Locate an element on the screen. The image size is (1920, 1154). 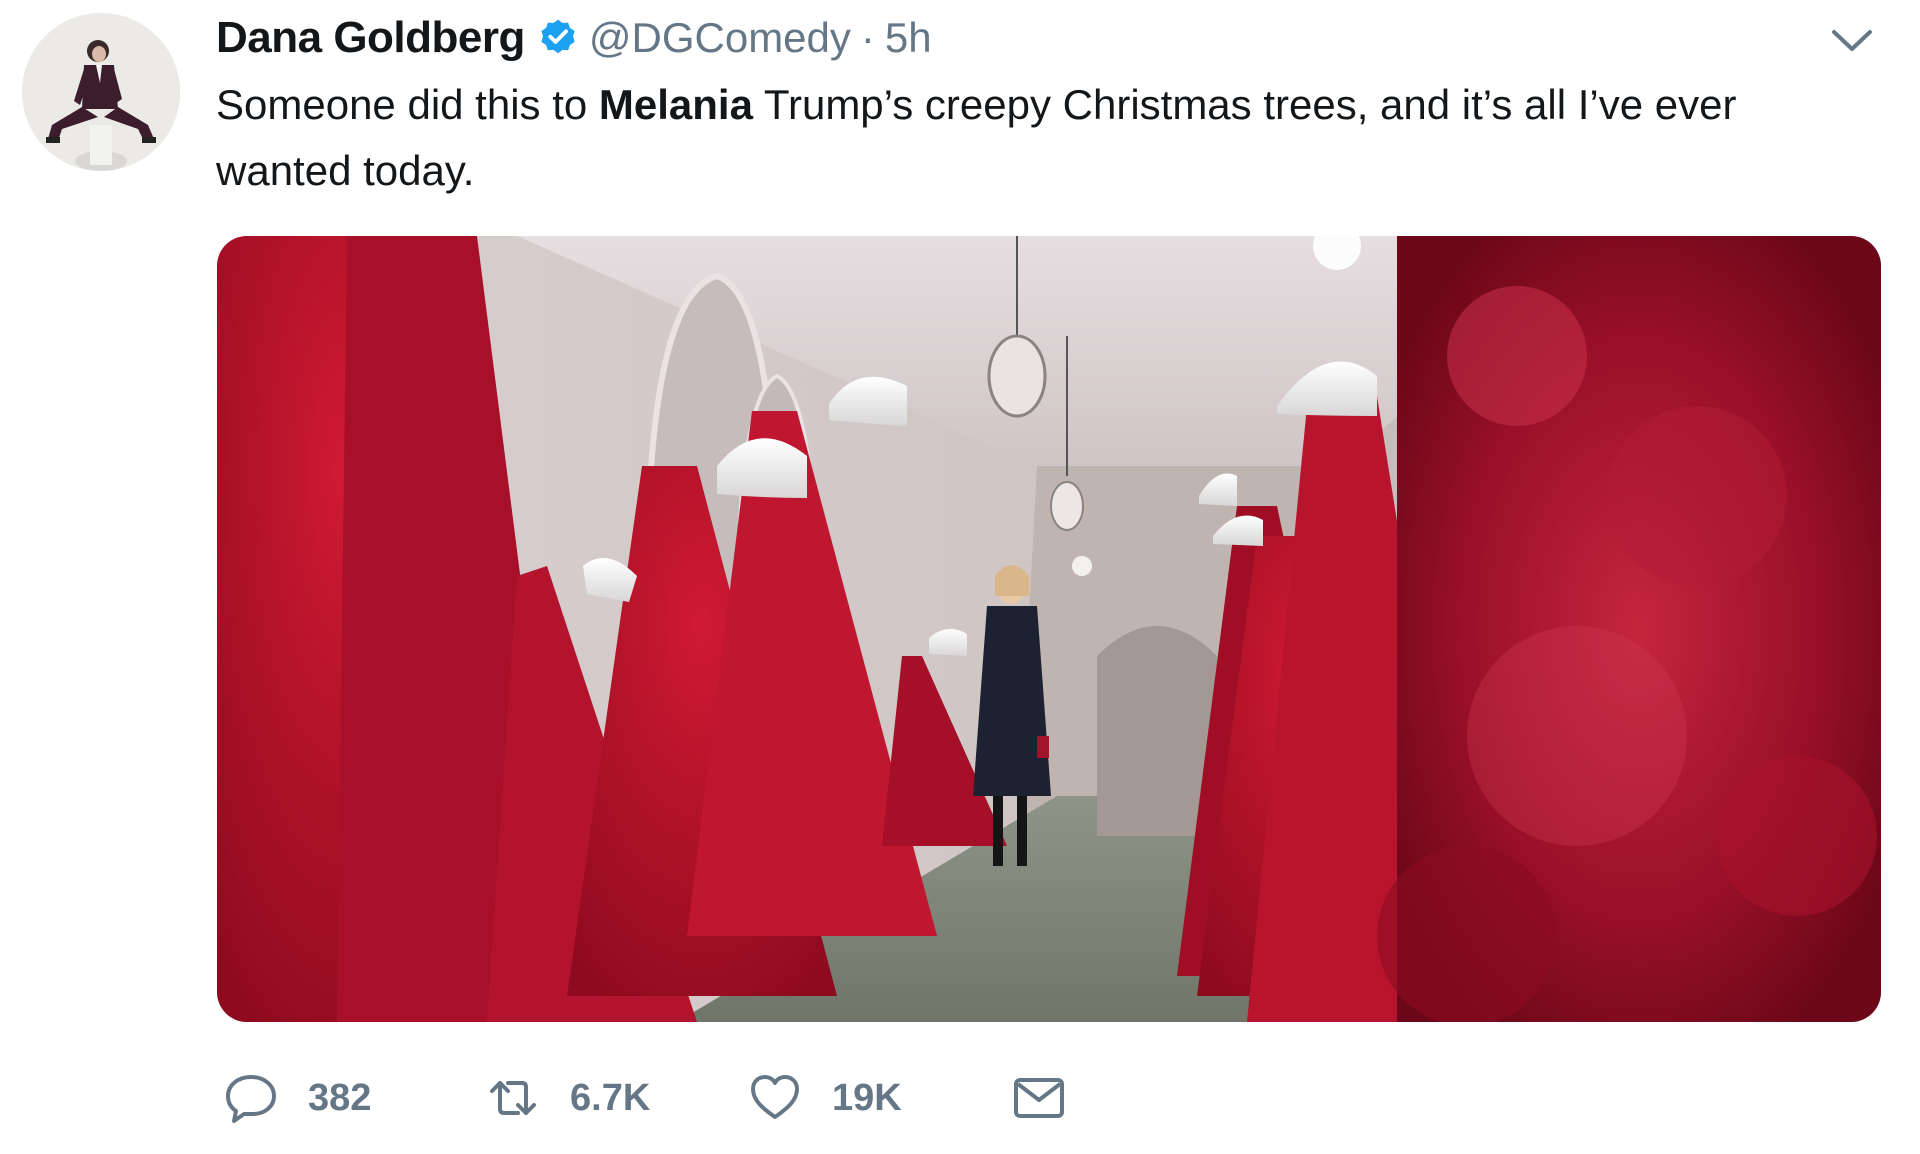
reply-button: 382 is located at coordinates (297, 1098).